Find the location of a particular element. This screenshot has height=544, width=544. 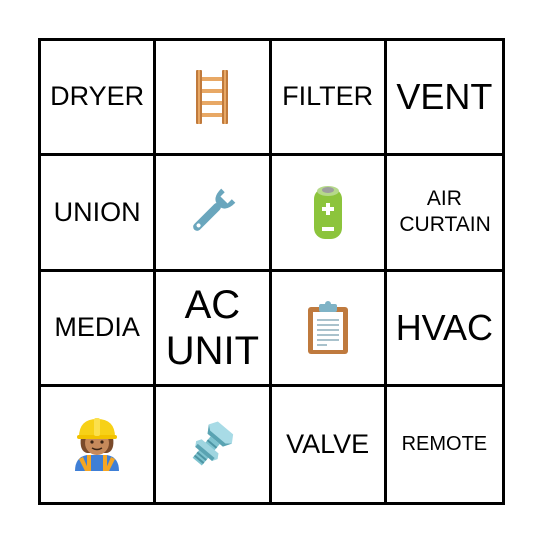

cell-battery is located at coordinates (329, 214).